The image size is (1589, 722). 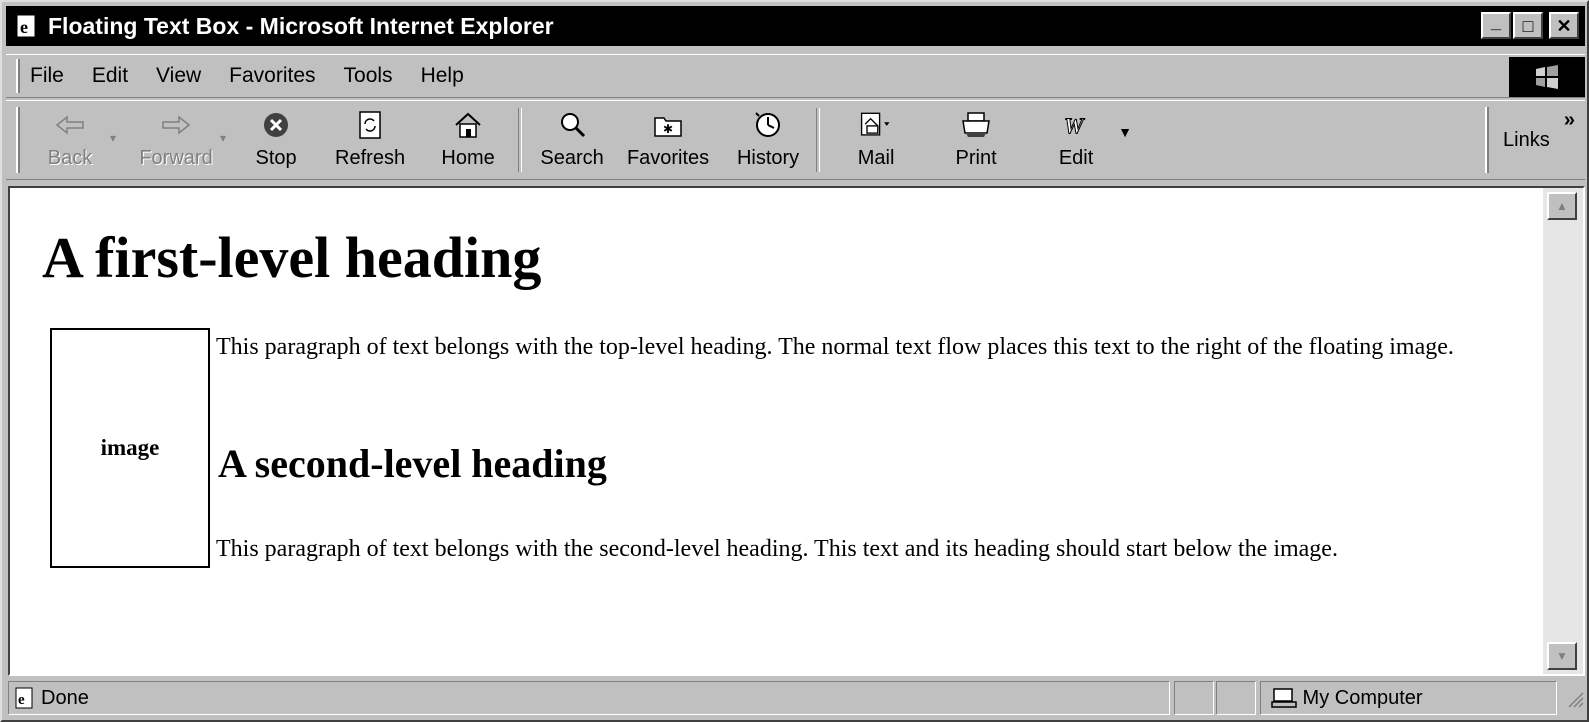 I want to click on forward-arrow-icon, so click(x=176, y=125).